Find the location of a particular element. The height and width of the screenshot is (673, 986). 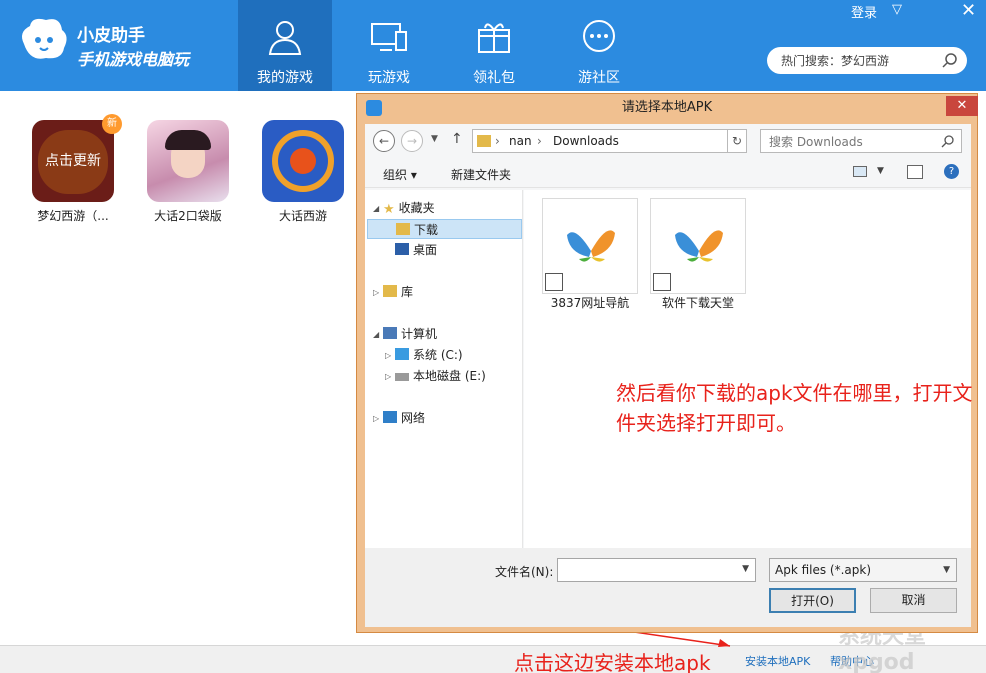

history-dropdown-icon: ▼ is located at coordinates (434, 139).